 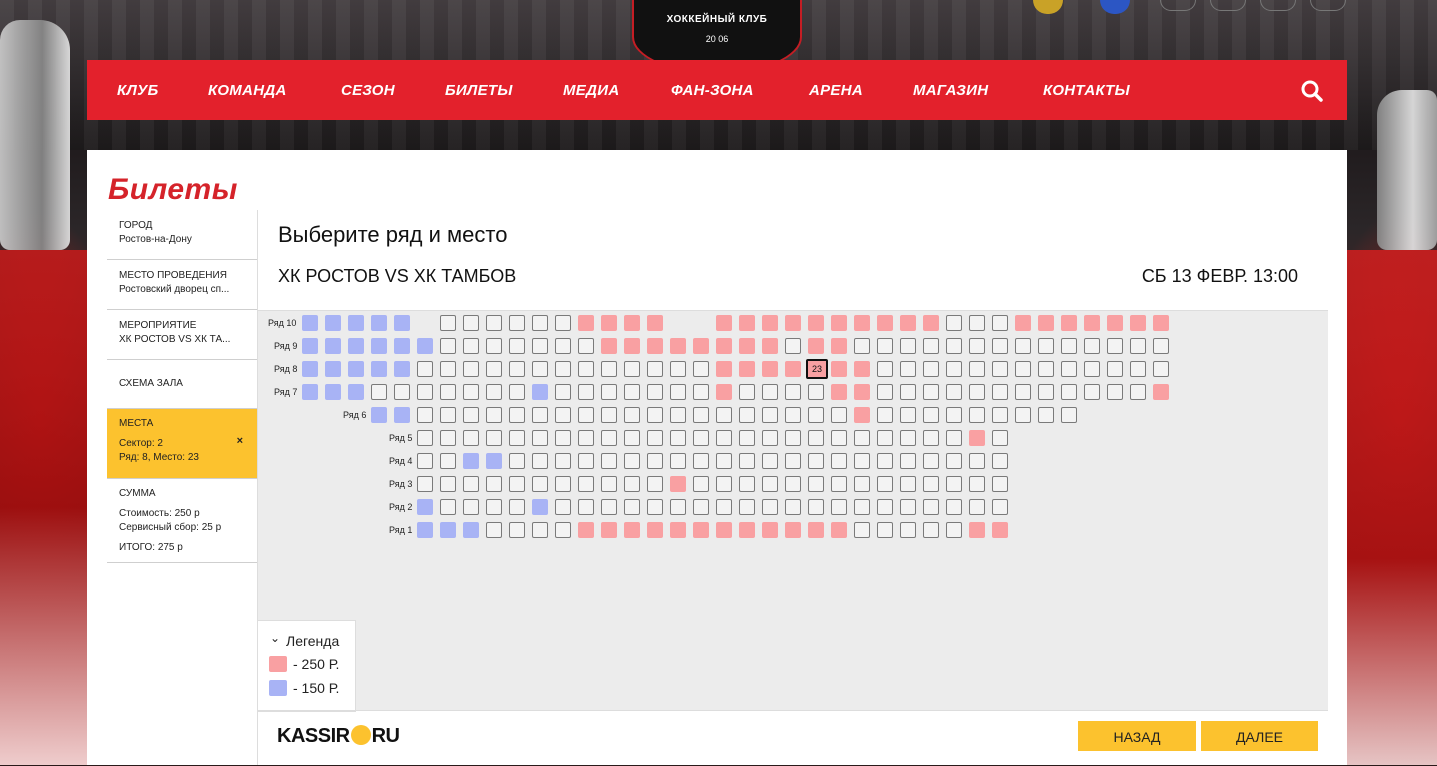 I want to click on search-icon, so click(x=1312, y=91).